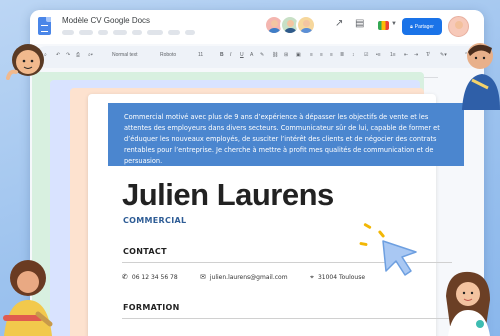 This screenshot has width=500, height=336. Describe the element at coordinates (44, 26) in the screenshot. I see `docs-icon` at that location.